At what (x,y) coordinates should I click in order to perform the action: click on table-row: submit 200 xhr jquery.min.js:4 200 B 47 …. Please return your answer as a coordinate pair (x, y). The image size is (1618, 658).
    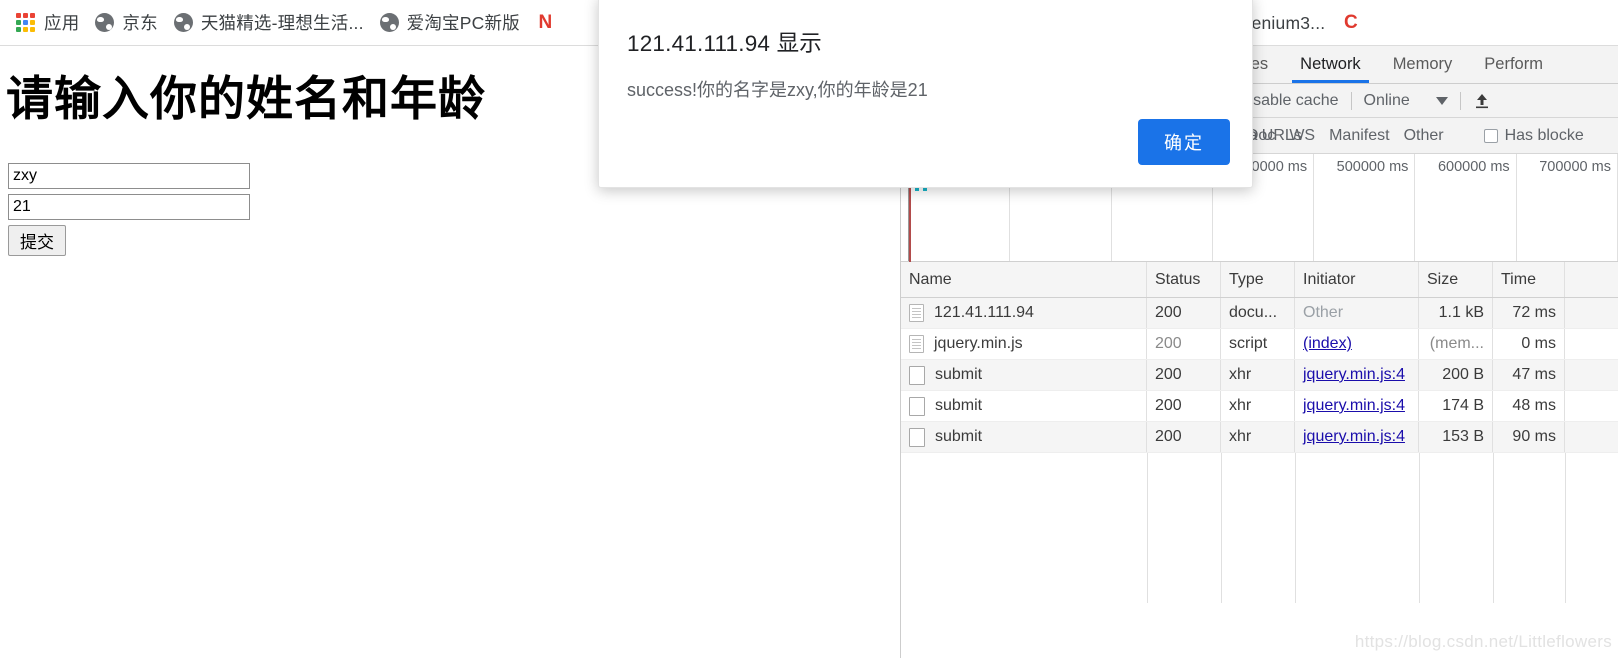
    Looking at the image, I should click on (1259, 375).